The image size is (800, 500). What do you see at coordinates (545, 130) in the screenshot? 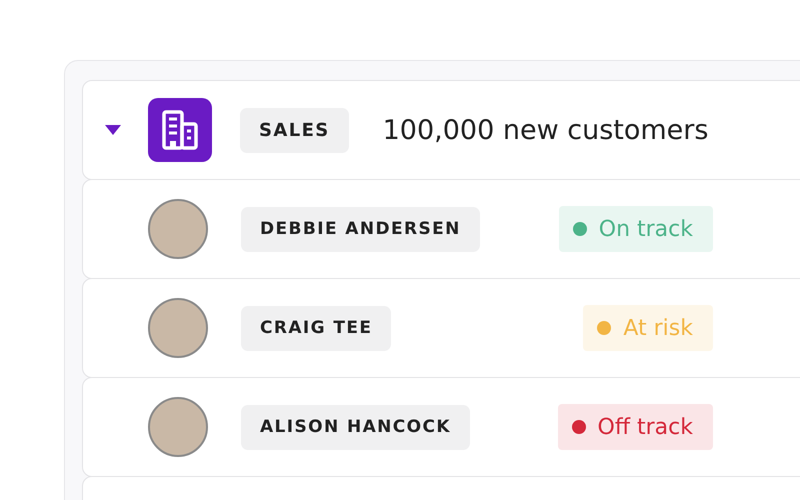
I see `goal-title: 100,000 new customers` at bounding box center [545, 130].